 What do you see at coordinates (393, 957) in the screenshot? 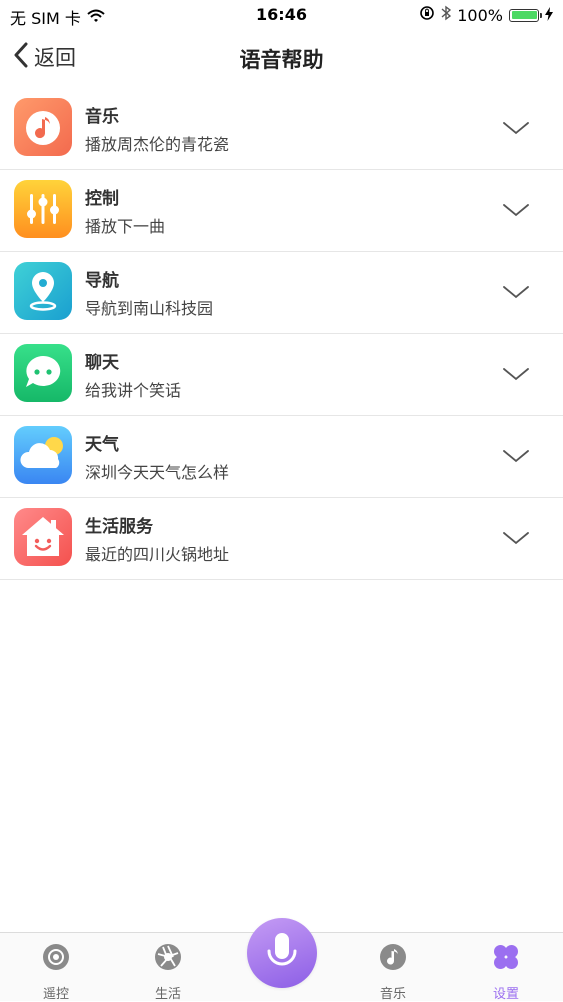
I see `music-disc-icon` at bounding box center [393, 957].